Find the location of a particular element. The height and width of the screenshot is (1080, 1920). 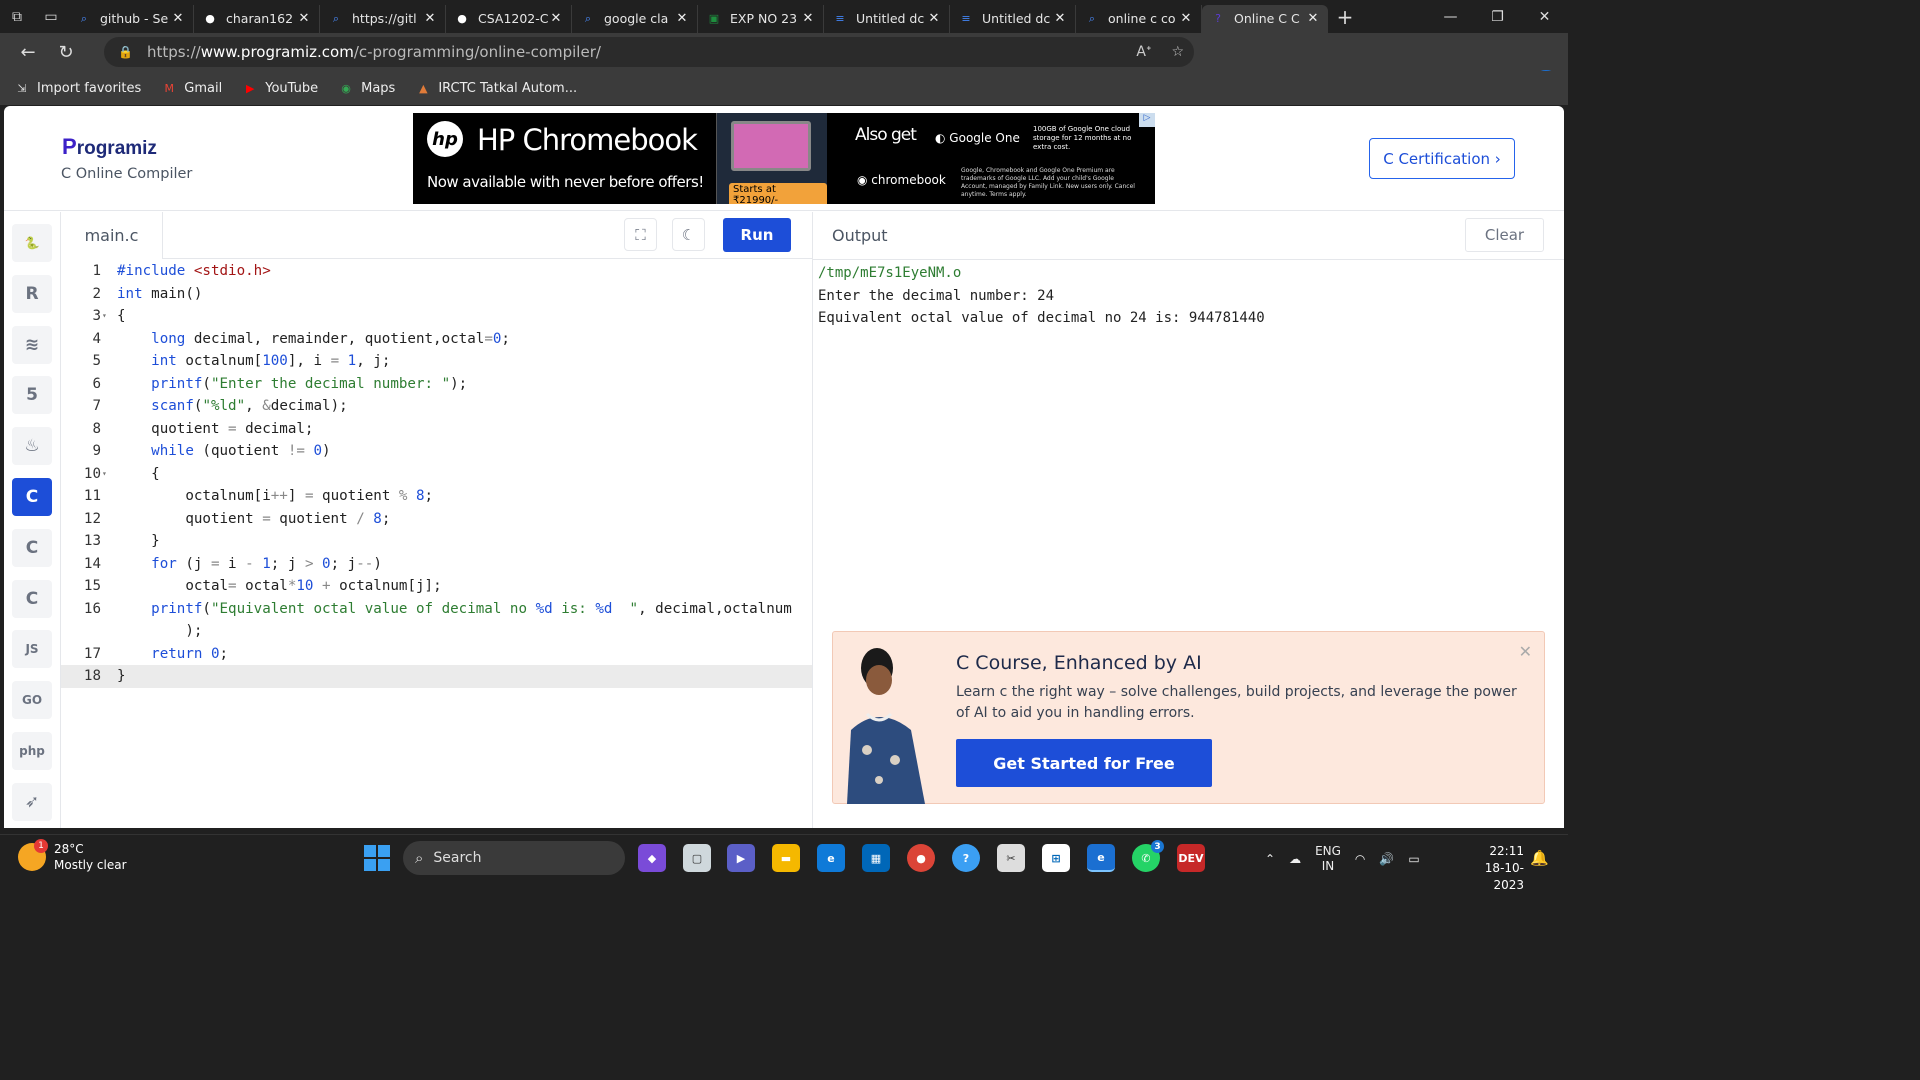

get-started-button: Get Started for Free is located at coordinates (1084, 763).